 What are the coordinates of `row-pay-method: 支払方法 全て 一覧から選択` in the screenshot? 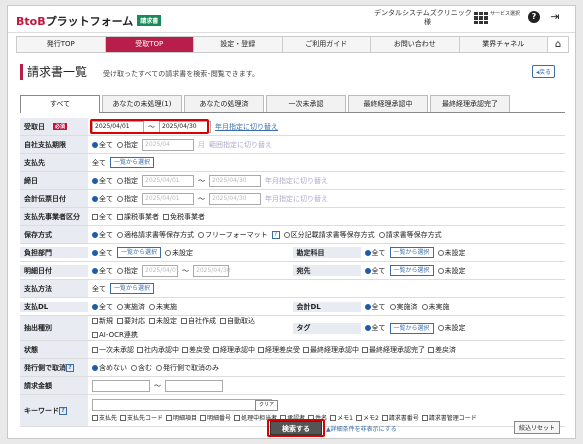 It's located at (292, 289).